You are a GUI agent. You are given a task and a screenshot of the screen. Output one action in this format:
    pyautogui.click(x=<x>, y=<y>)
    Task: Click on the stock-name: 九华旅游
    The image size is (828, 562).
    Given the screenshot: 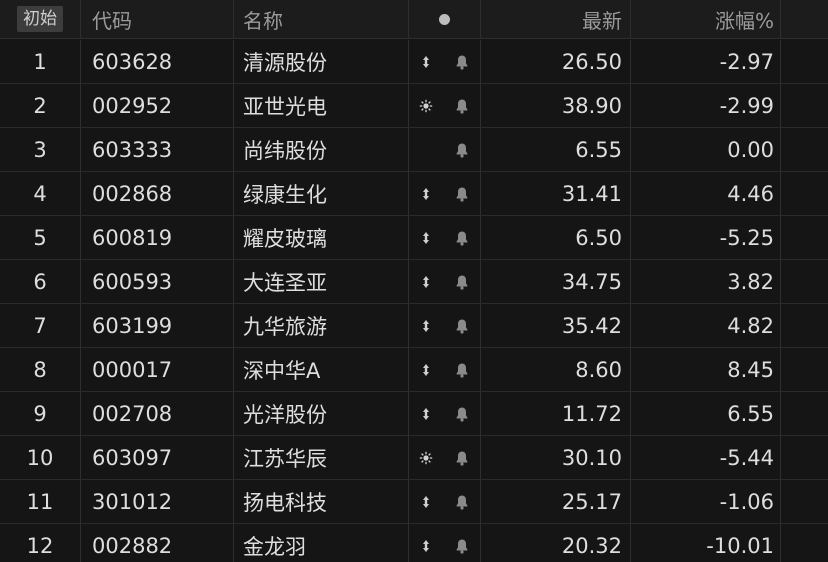 What is the action you would take?
    pyautogui.click(x=285, y=326)
    